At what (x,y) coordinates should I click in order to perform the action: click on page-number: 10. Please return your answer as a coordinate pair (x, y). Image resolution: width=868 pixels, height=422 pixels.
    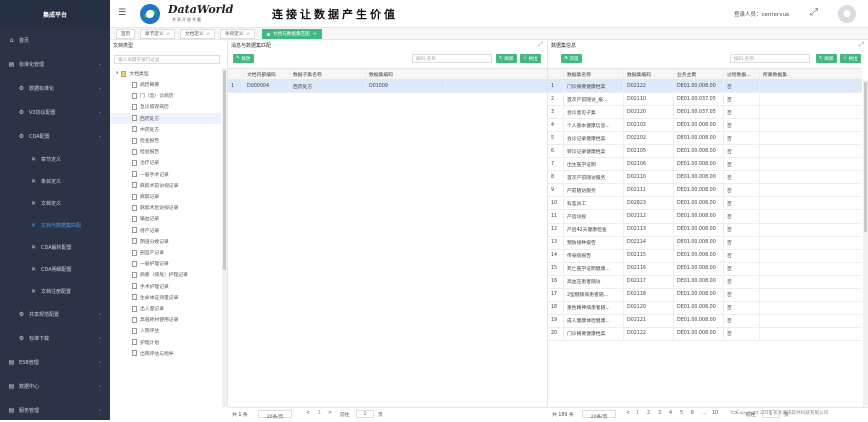
    Looking at the image, I should click on (715, 413).